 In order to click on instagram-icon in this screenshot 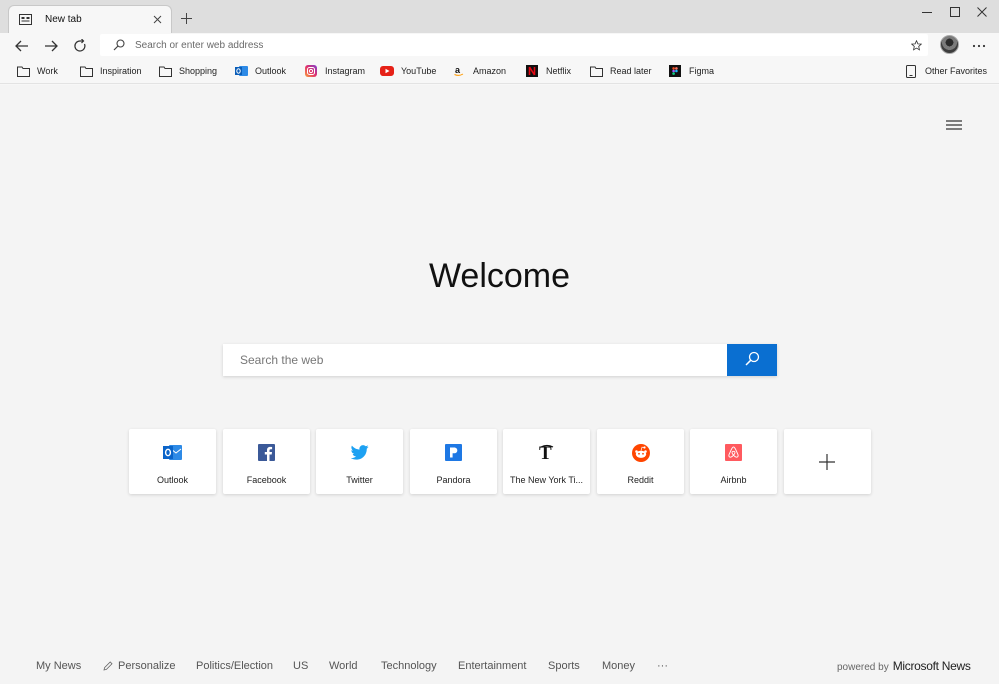, I will do `click(311, 71)`.